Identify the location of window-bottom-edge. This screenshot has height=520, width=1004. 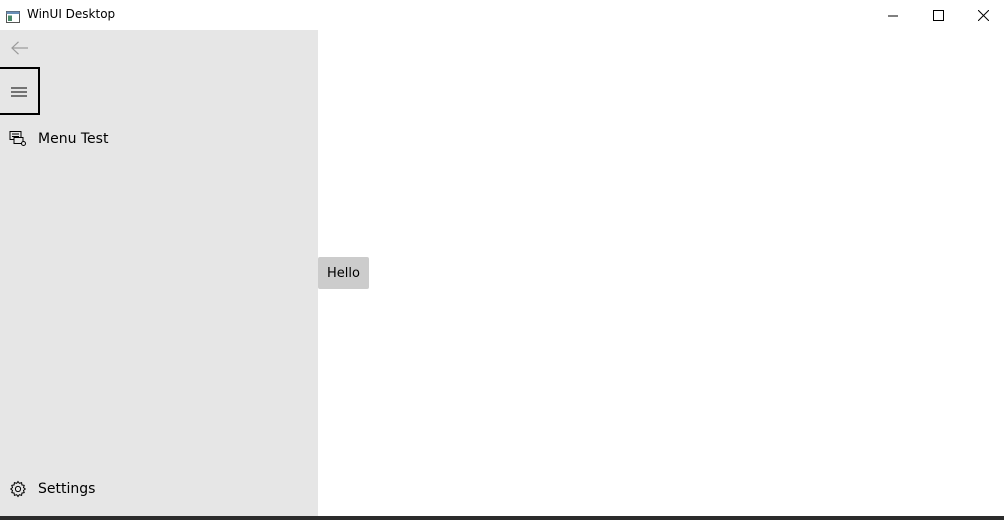
(502, 518).